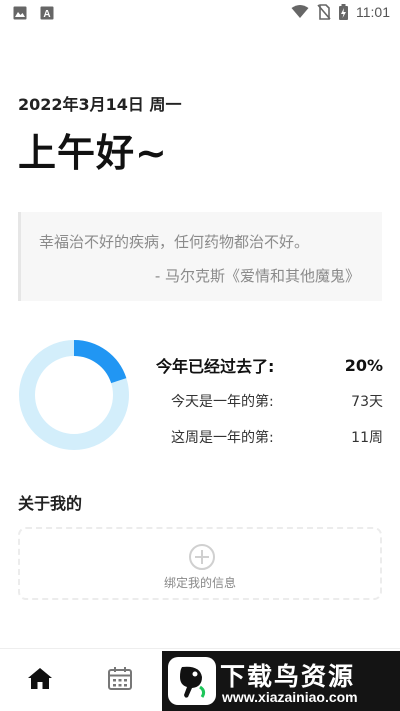 This screenshot has height=711, width=400. Describe the element at coordinates (200, 256) in the screenshot. I see `quote-card: 幸福治不好的疾病，任何药物都治不好。 - 马尔克斯《爱情和其他魔鬼》` at that location.